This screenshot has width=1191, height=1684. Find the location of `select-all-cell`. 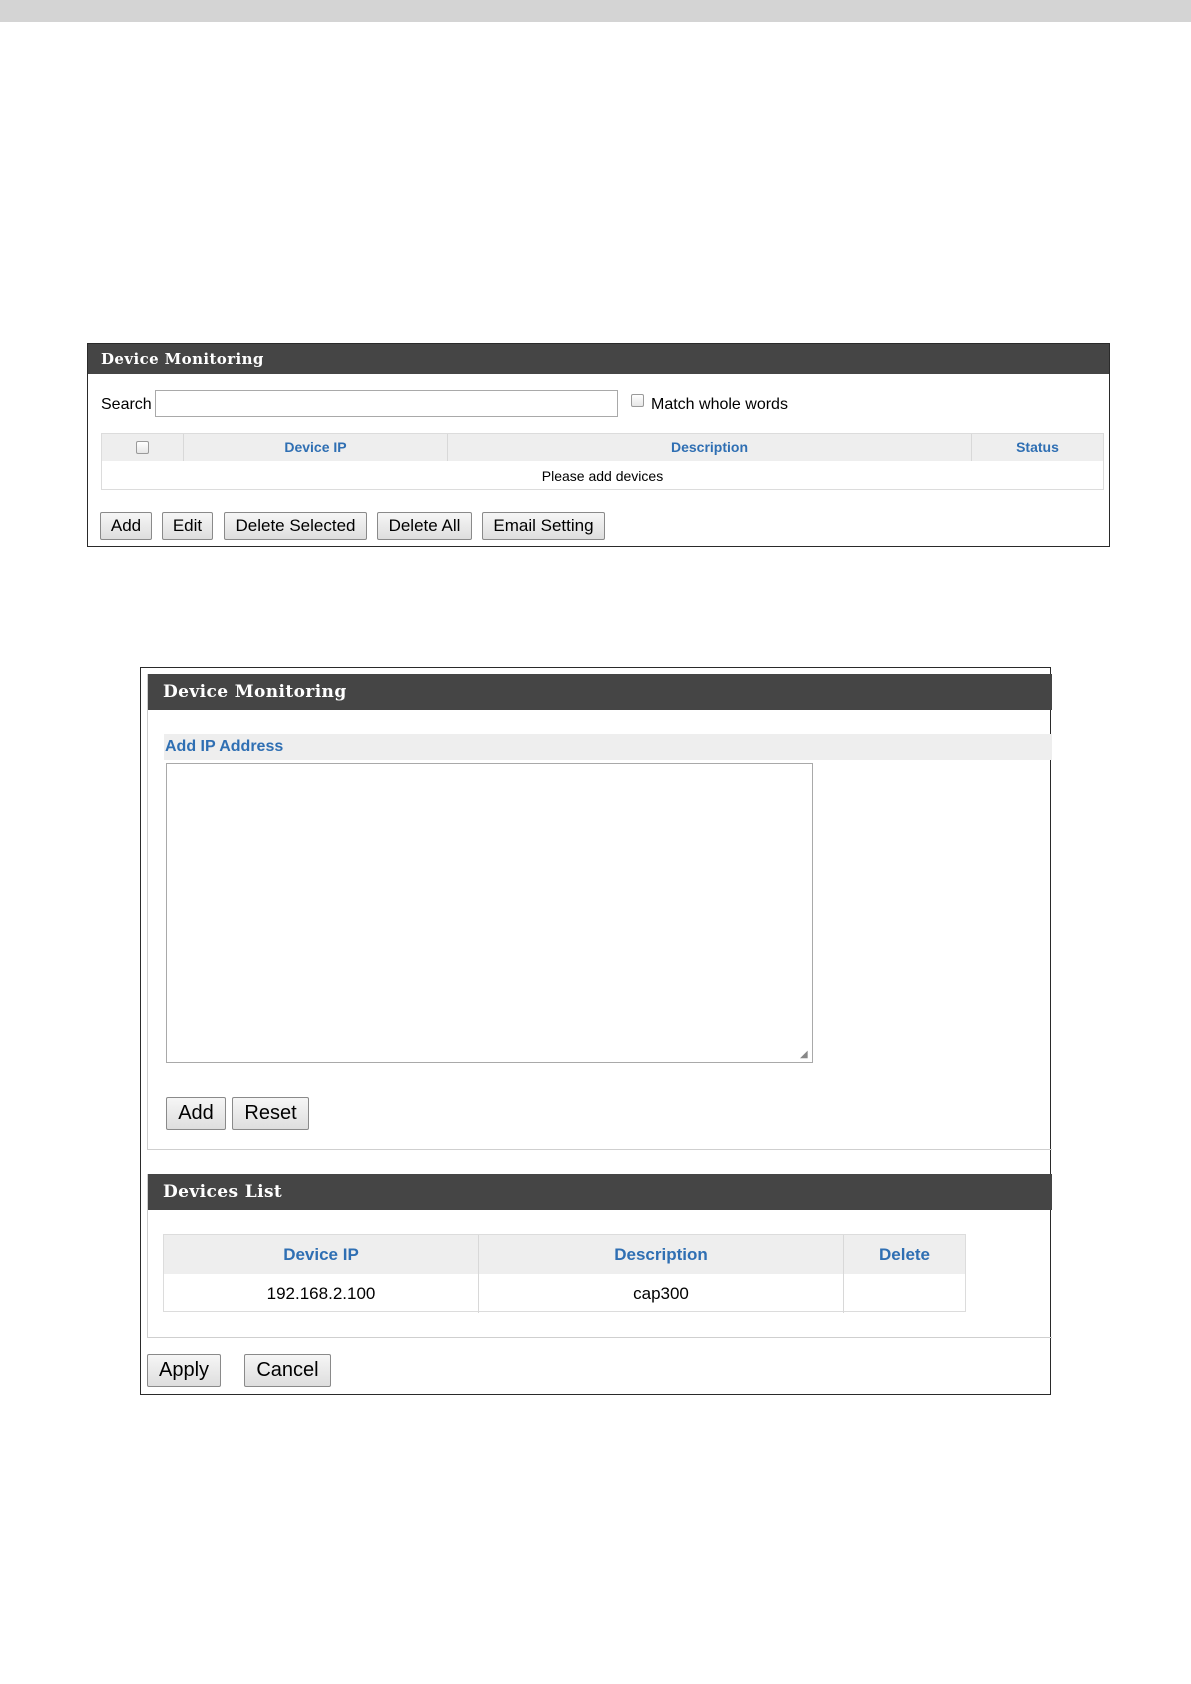

select-all-cell is located at coordinates (143, 447).